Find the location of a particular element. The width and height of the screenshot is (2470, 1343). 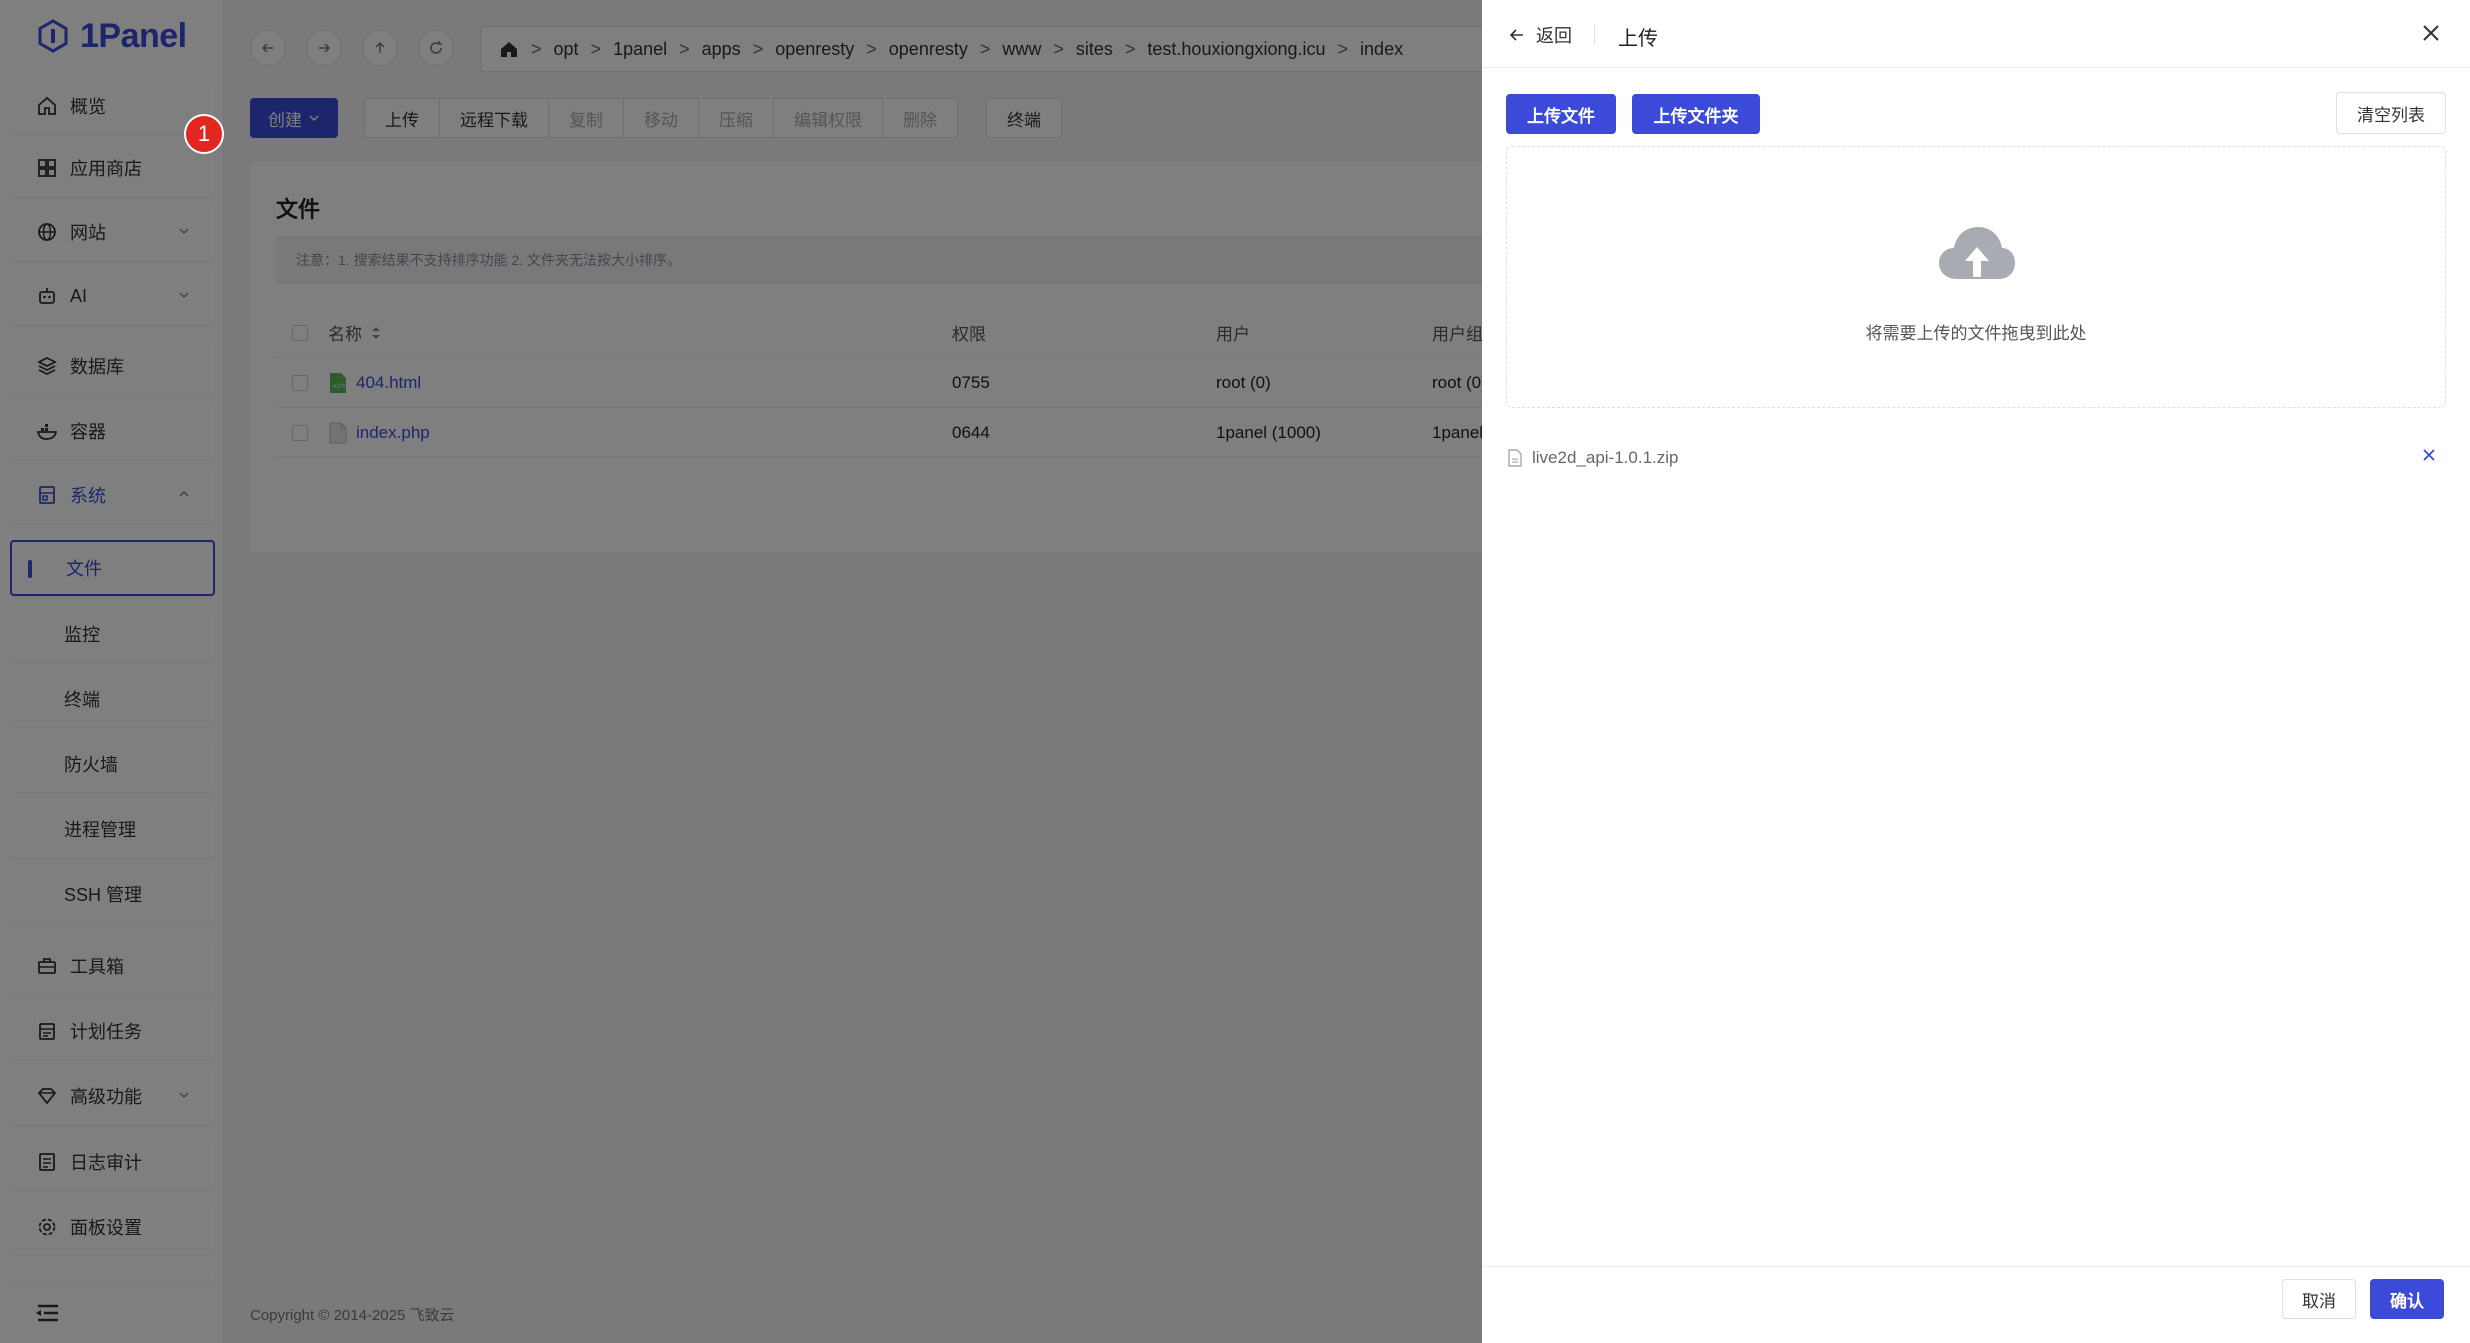

cloud-upload-icon is located at coordinates (1977, 253).